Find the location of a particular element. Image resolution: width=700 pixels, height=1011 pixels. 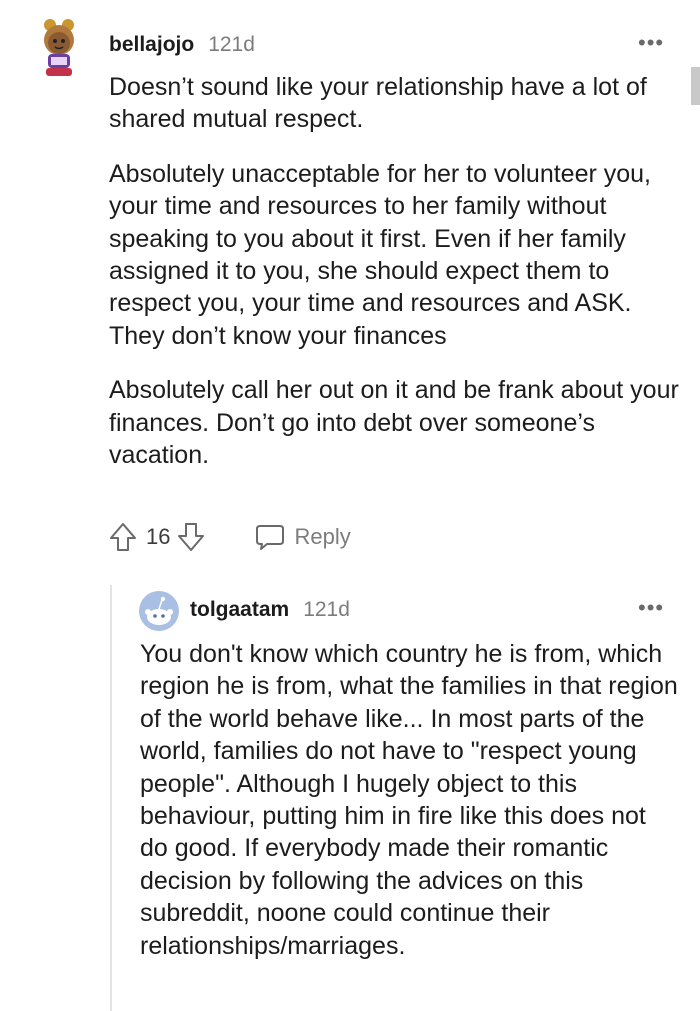

more-options-button: ••• is located at coordinates (651, 43).